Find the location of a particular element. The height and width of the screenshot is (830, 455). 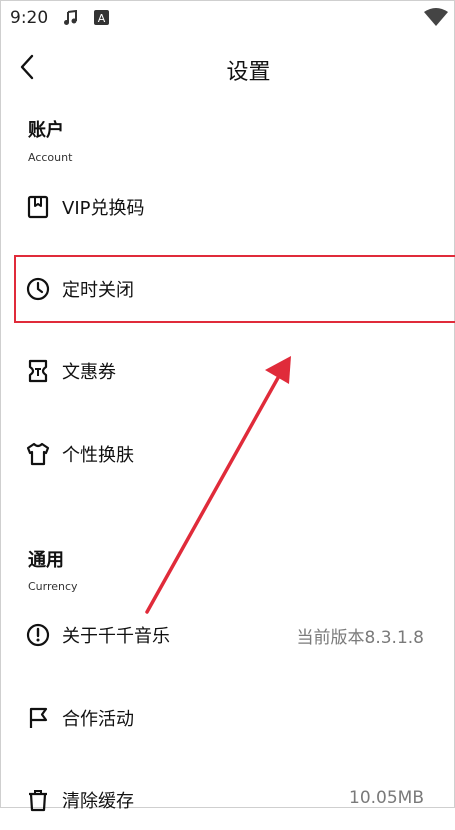

coupon-icon is located at coordinates (38, 371).